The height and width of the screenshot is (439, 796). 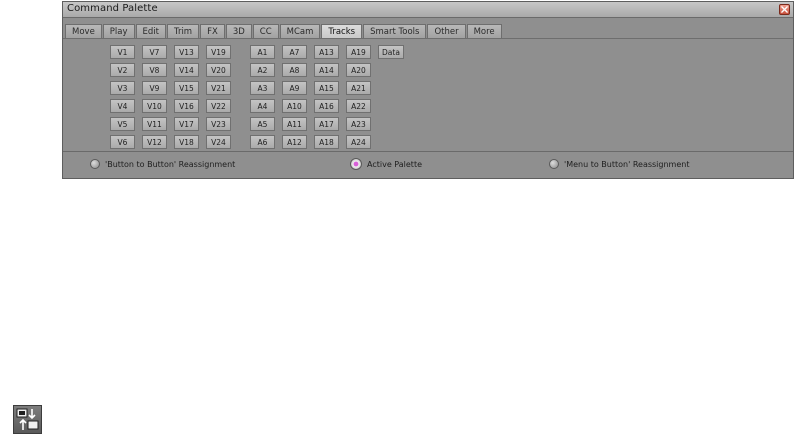 What do you see at coordinates (154, 52) in the screenshot?
I see `video-track-button-v7: V7` at bounding box center [154, 52].